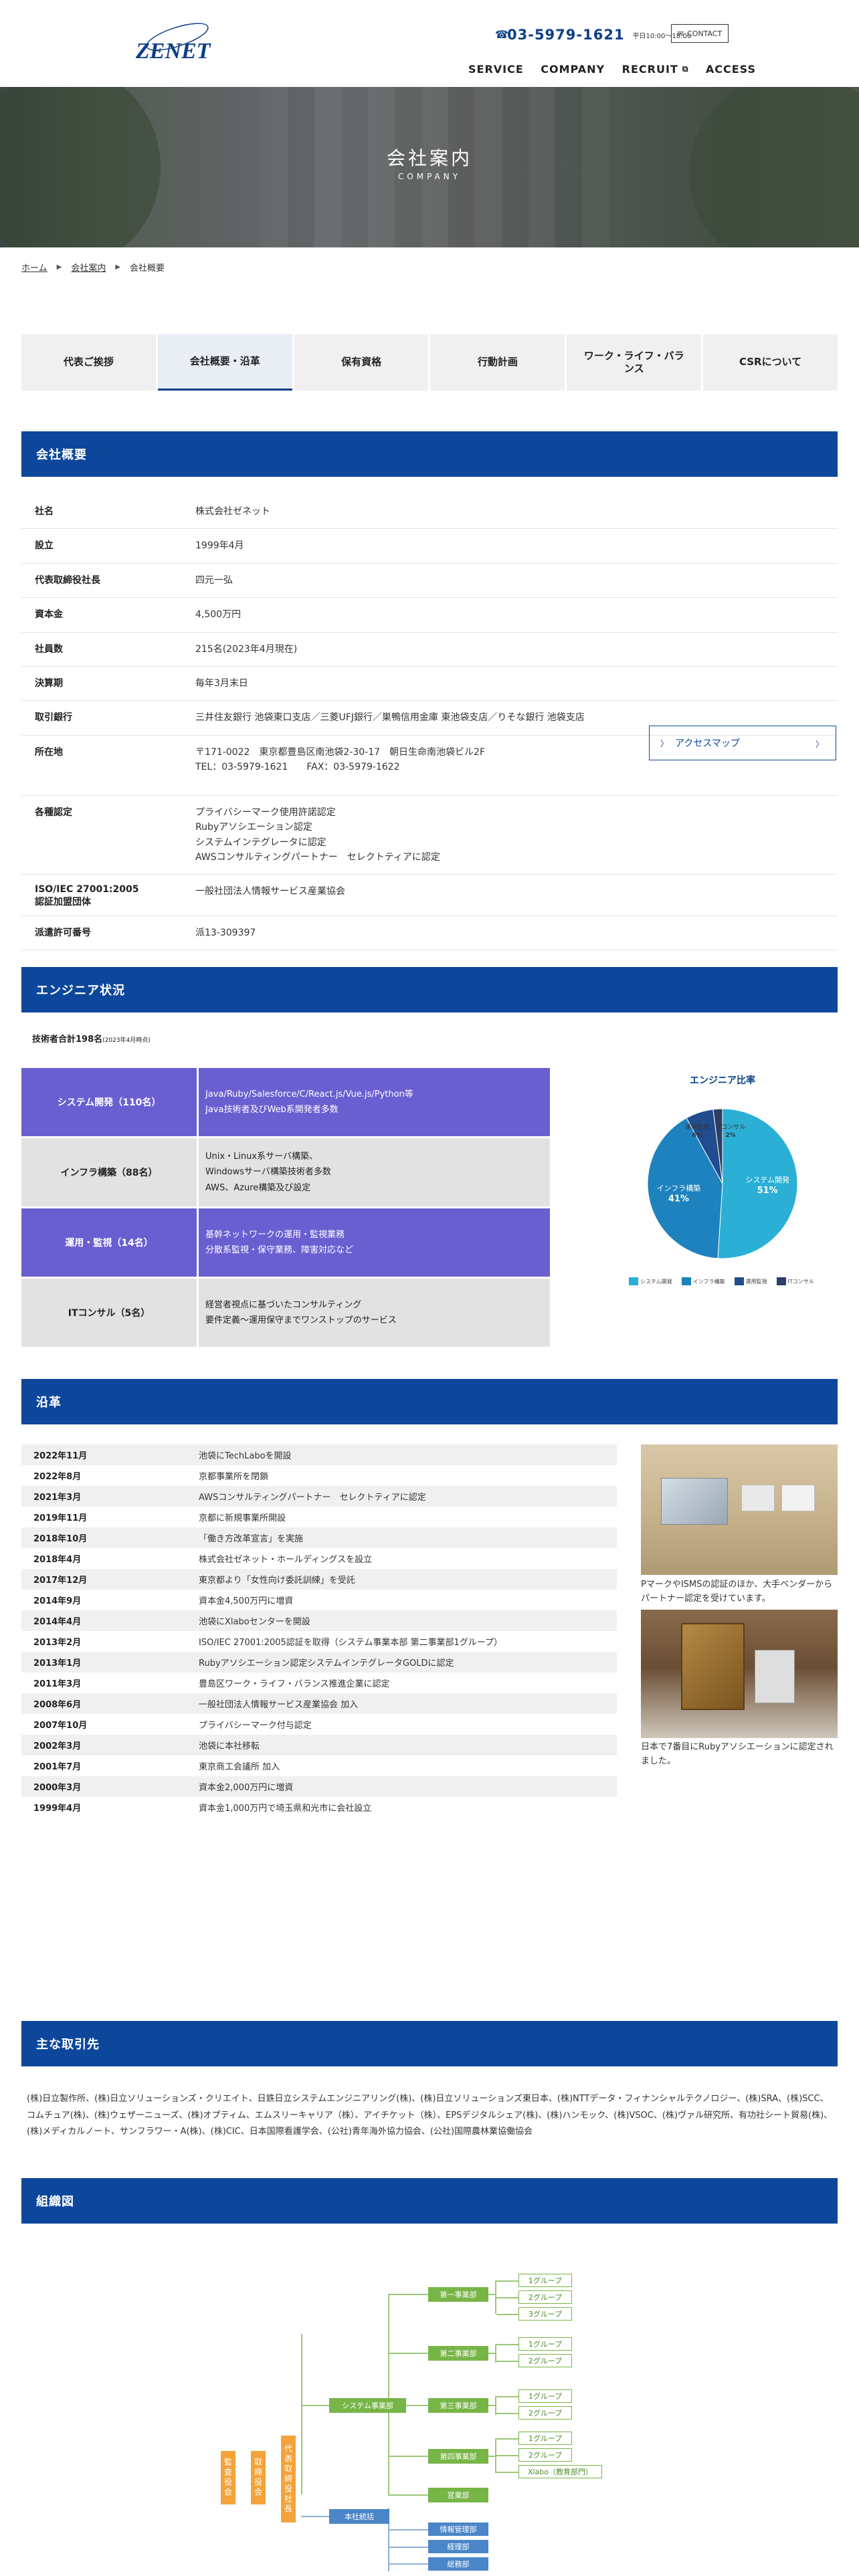 The image size is (859, 2576). I want to click on history-row: 2001年7月 東京商工会議所 加入, so click(319, 1766).